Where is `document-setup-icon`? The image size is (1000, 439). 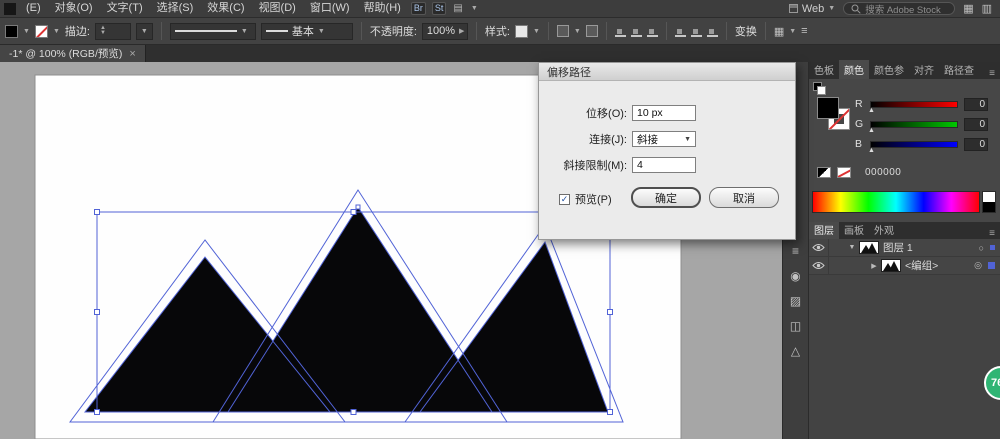
document-setup-icon is located at coordinates (562, 31).